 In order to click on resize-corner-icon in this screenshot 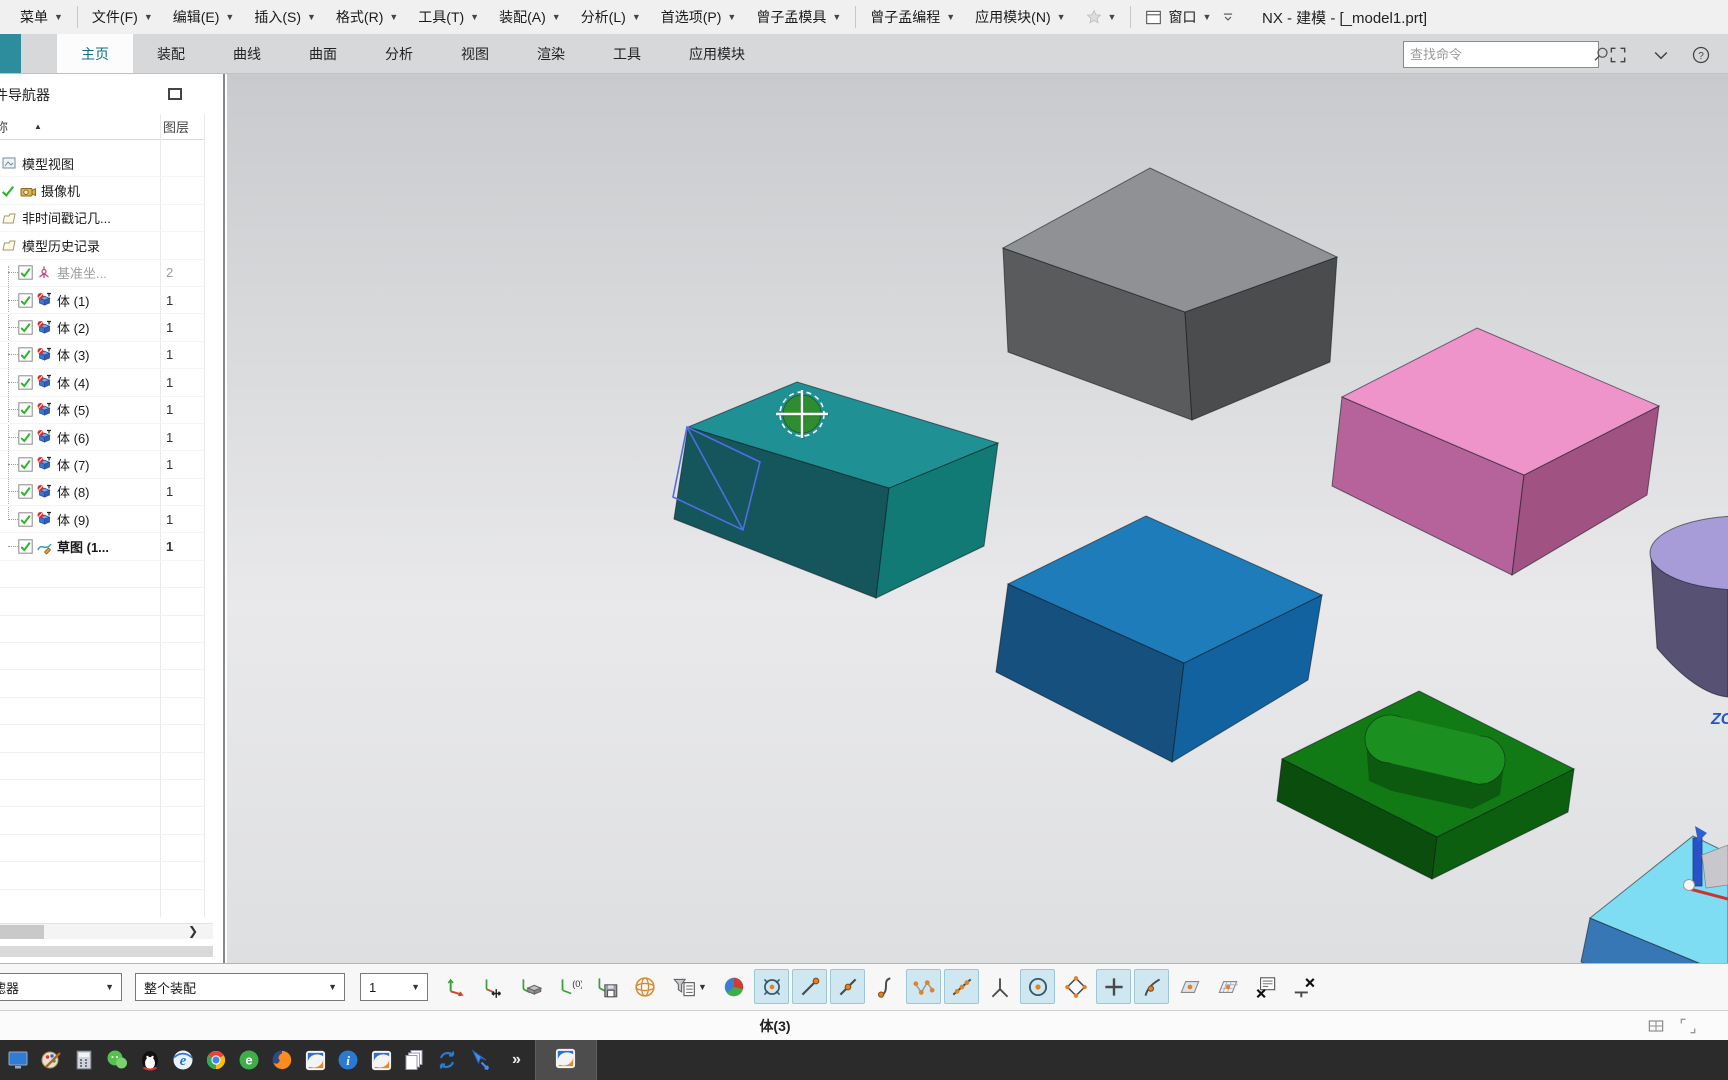, I will do `click(1688, 1027)`.